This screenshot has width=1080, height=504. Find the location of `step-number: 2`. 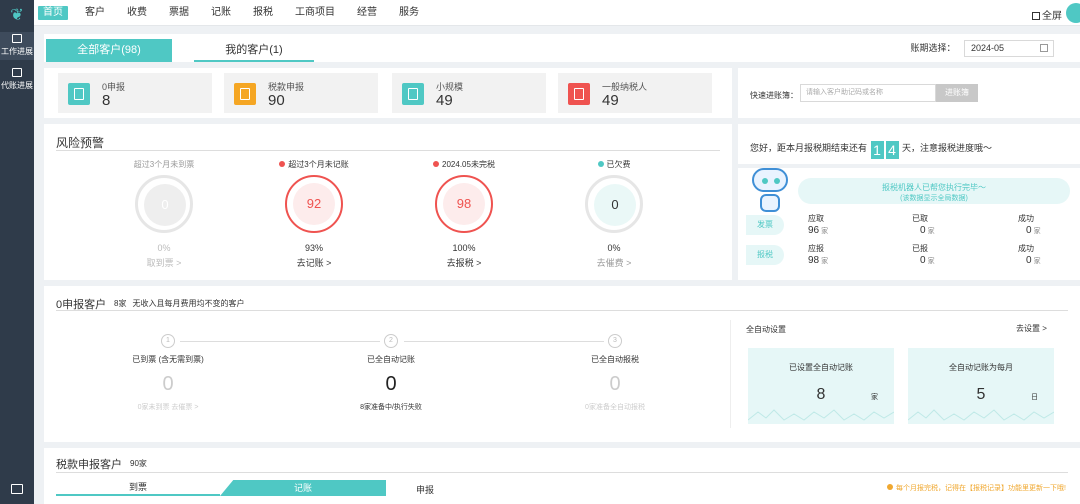

step-number: 2 is located at coordinates (391, 341).